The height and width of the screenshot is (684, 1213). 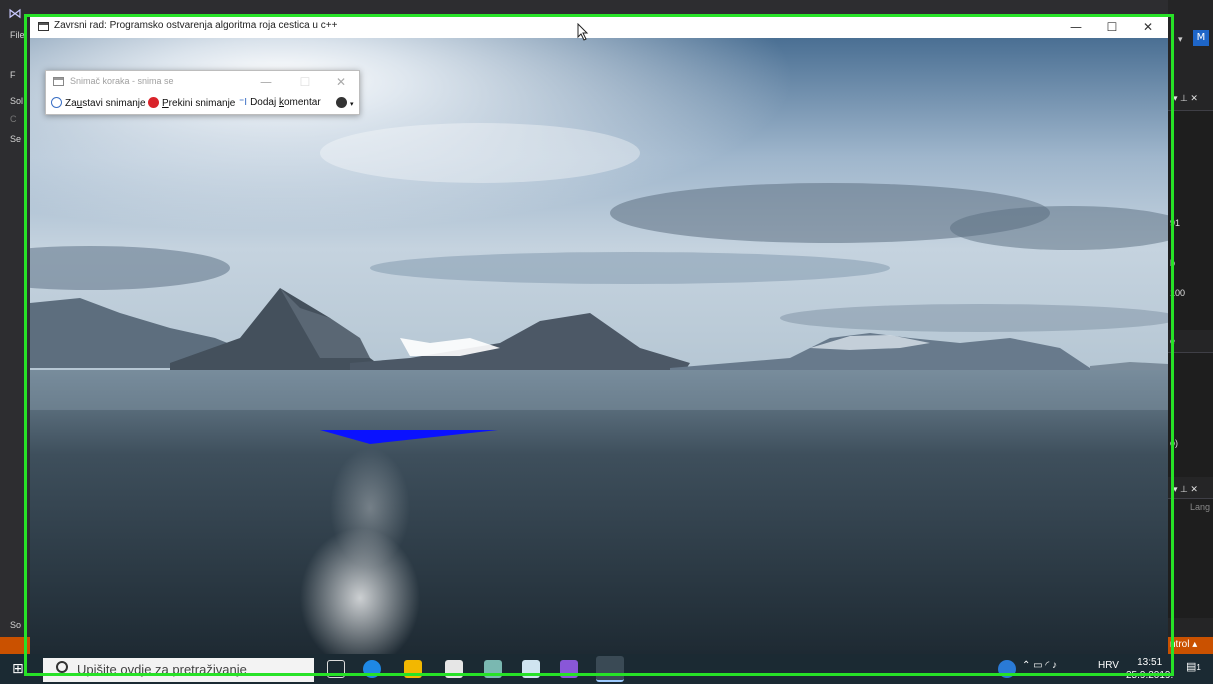 What do you see at coordinates (1149, 669) in the screenshot?
I see `taskbar-clock: 13:51 25.9.2019.` at bounding box center [1149, 669].